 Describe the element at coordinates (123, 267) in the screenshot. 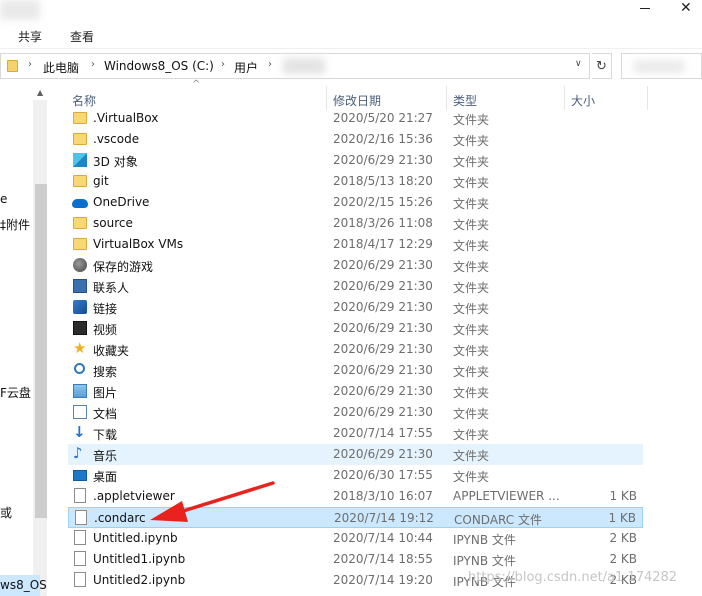

I see `file-name: 保存的游戏` at that location.